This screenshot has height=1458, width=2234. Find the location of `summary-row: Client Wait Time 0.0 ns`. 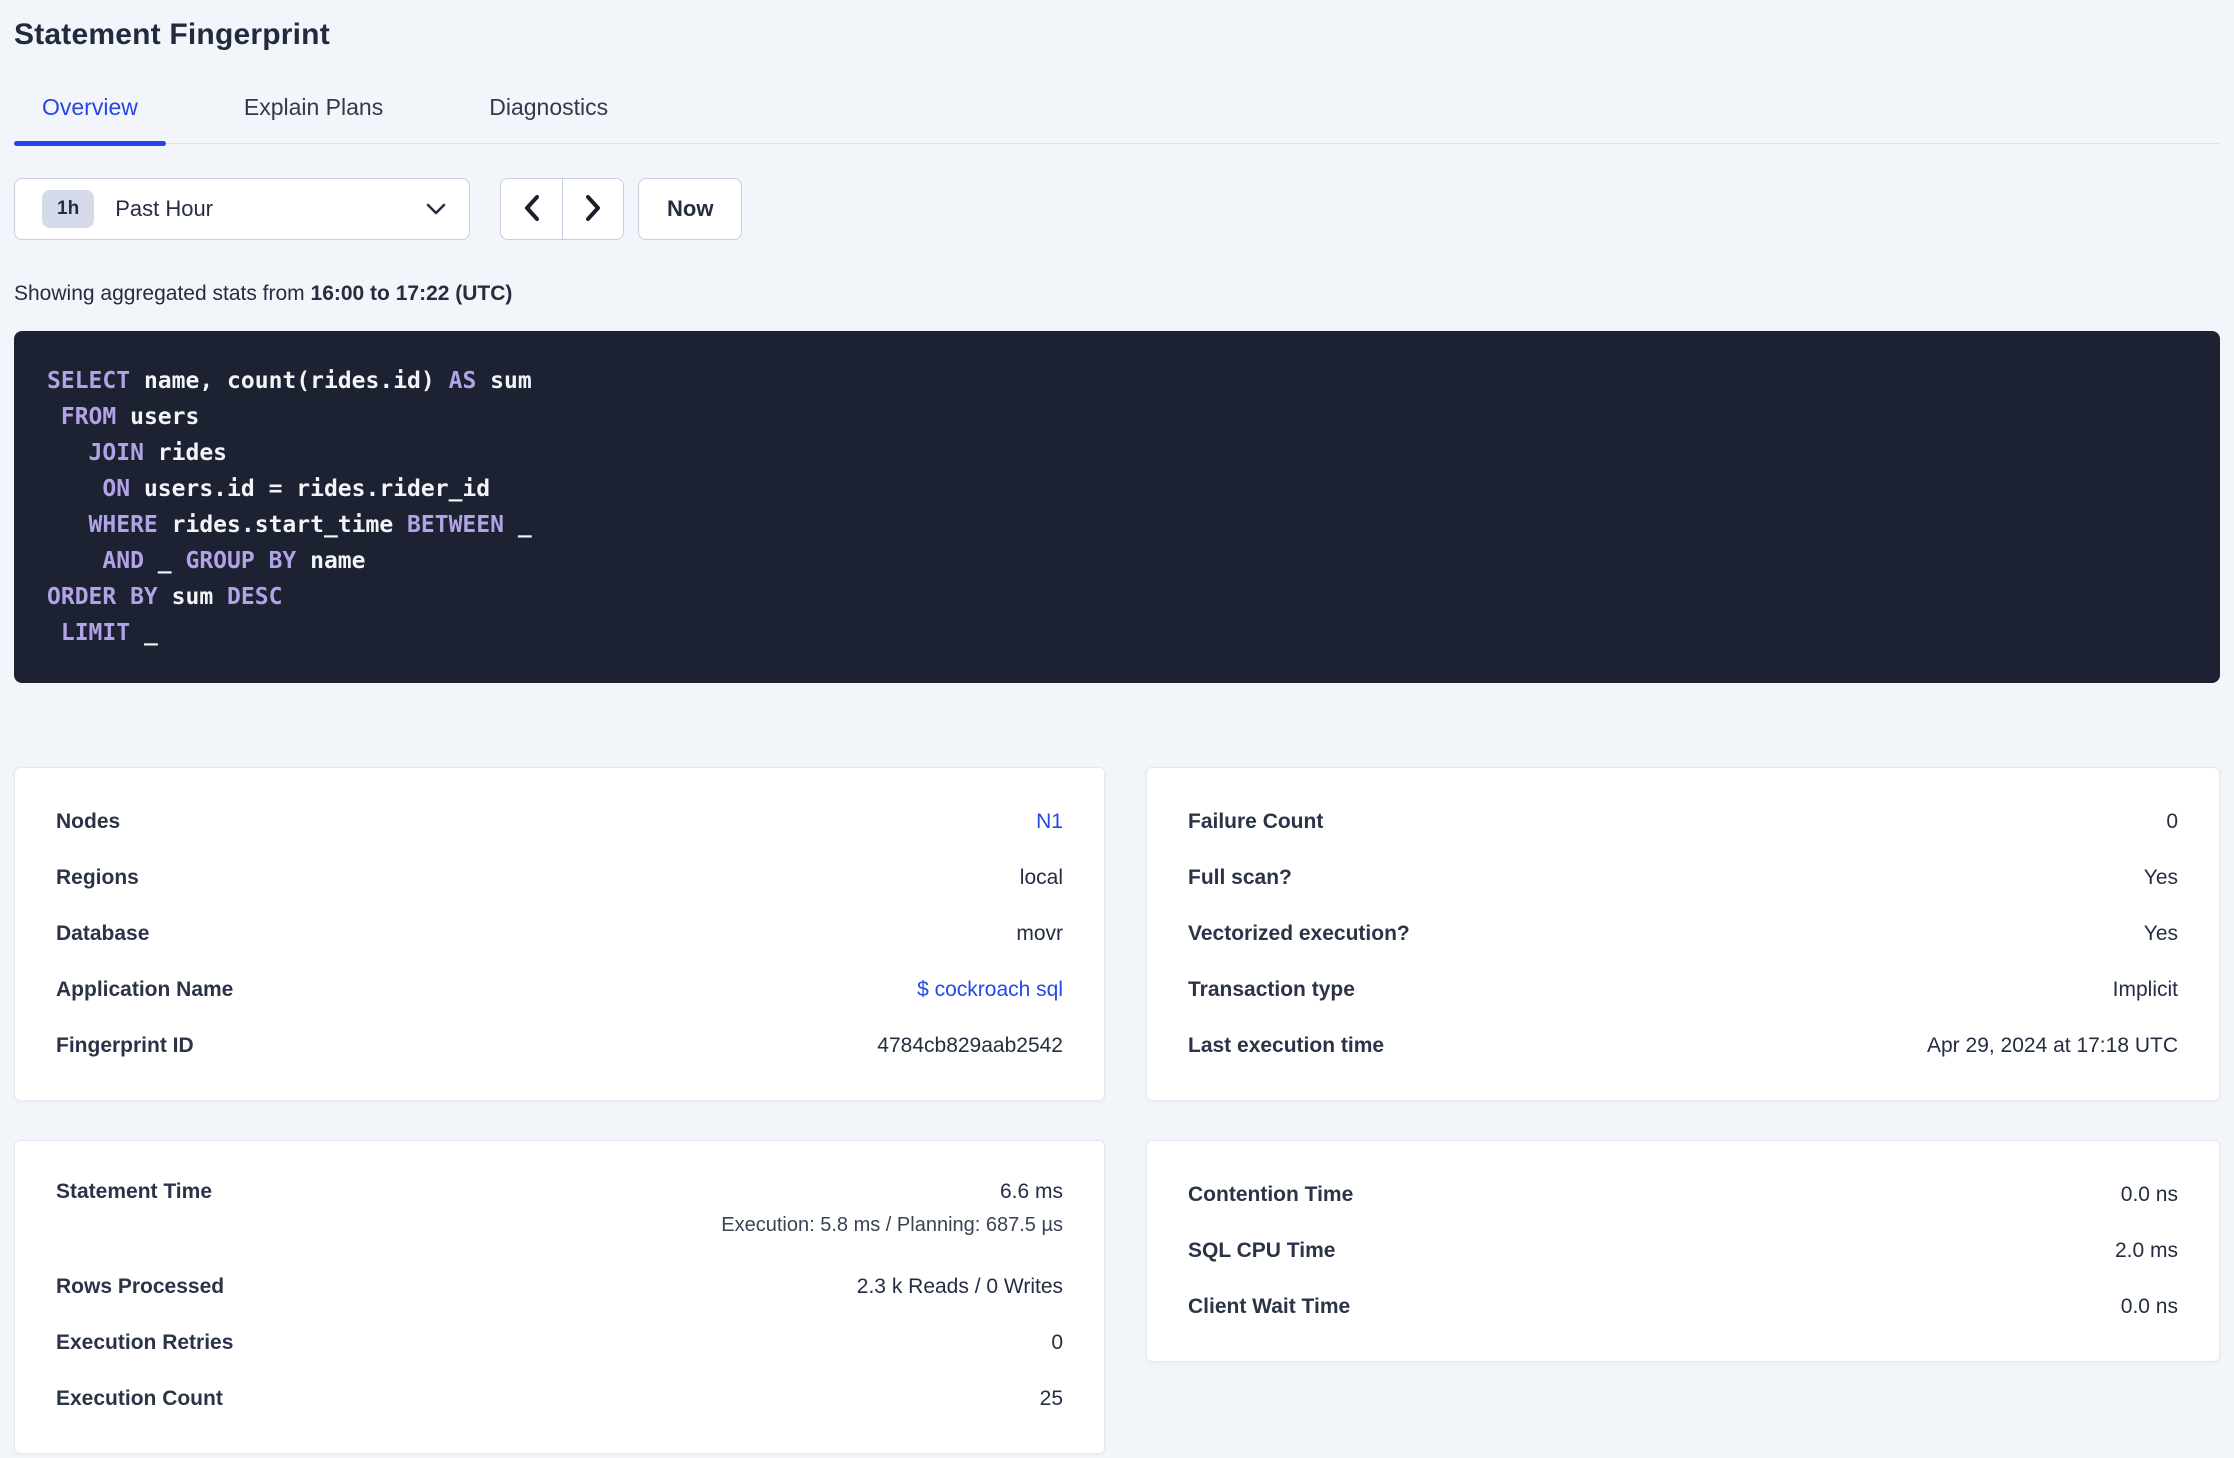

summary-row: Client Wait Time 0.0 ns is located at coordinates (1683, 1307).